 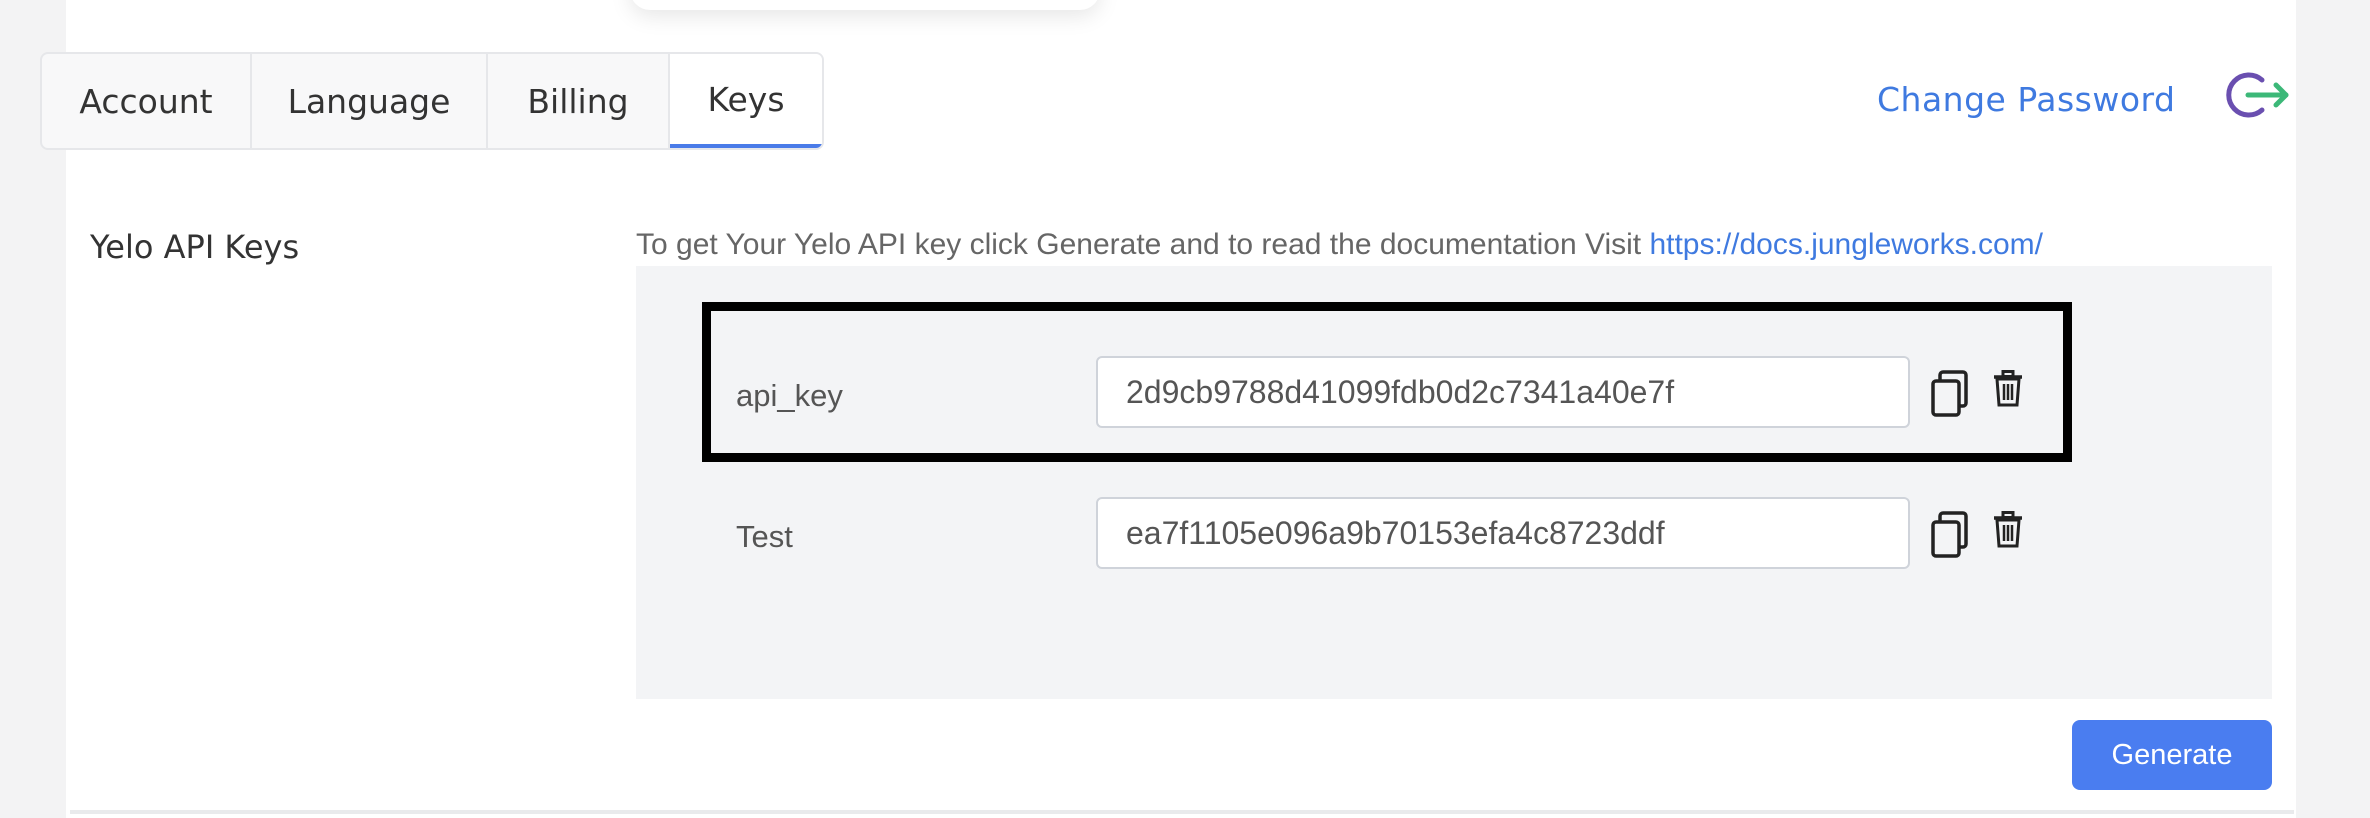 What do you see at coordinates (579, 101) in the screenshot?
I see `tab-billing: Billing` at bounding box center [579, 101].